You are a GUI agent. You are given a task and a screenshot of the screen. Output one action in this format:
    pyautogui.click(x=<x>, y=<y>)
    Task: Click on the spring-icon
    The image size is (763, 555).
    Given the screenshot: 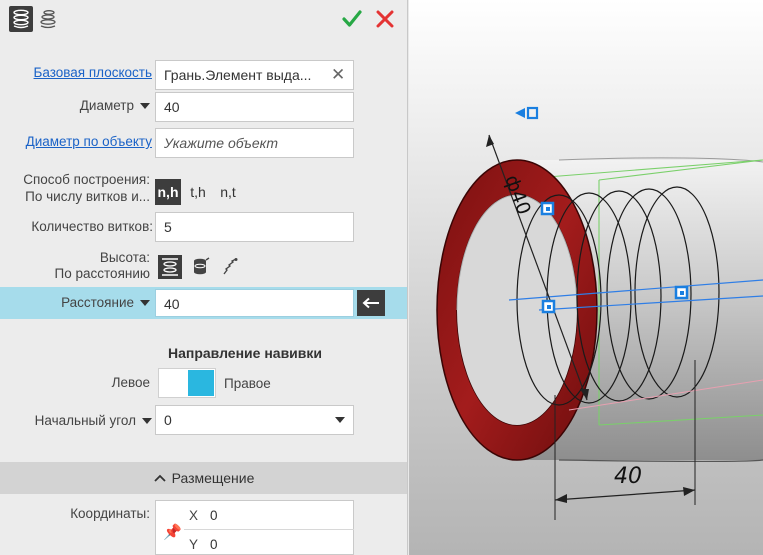 What is the action you would take?
    pyautogui.click(x=230, y=266)
    